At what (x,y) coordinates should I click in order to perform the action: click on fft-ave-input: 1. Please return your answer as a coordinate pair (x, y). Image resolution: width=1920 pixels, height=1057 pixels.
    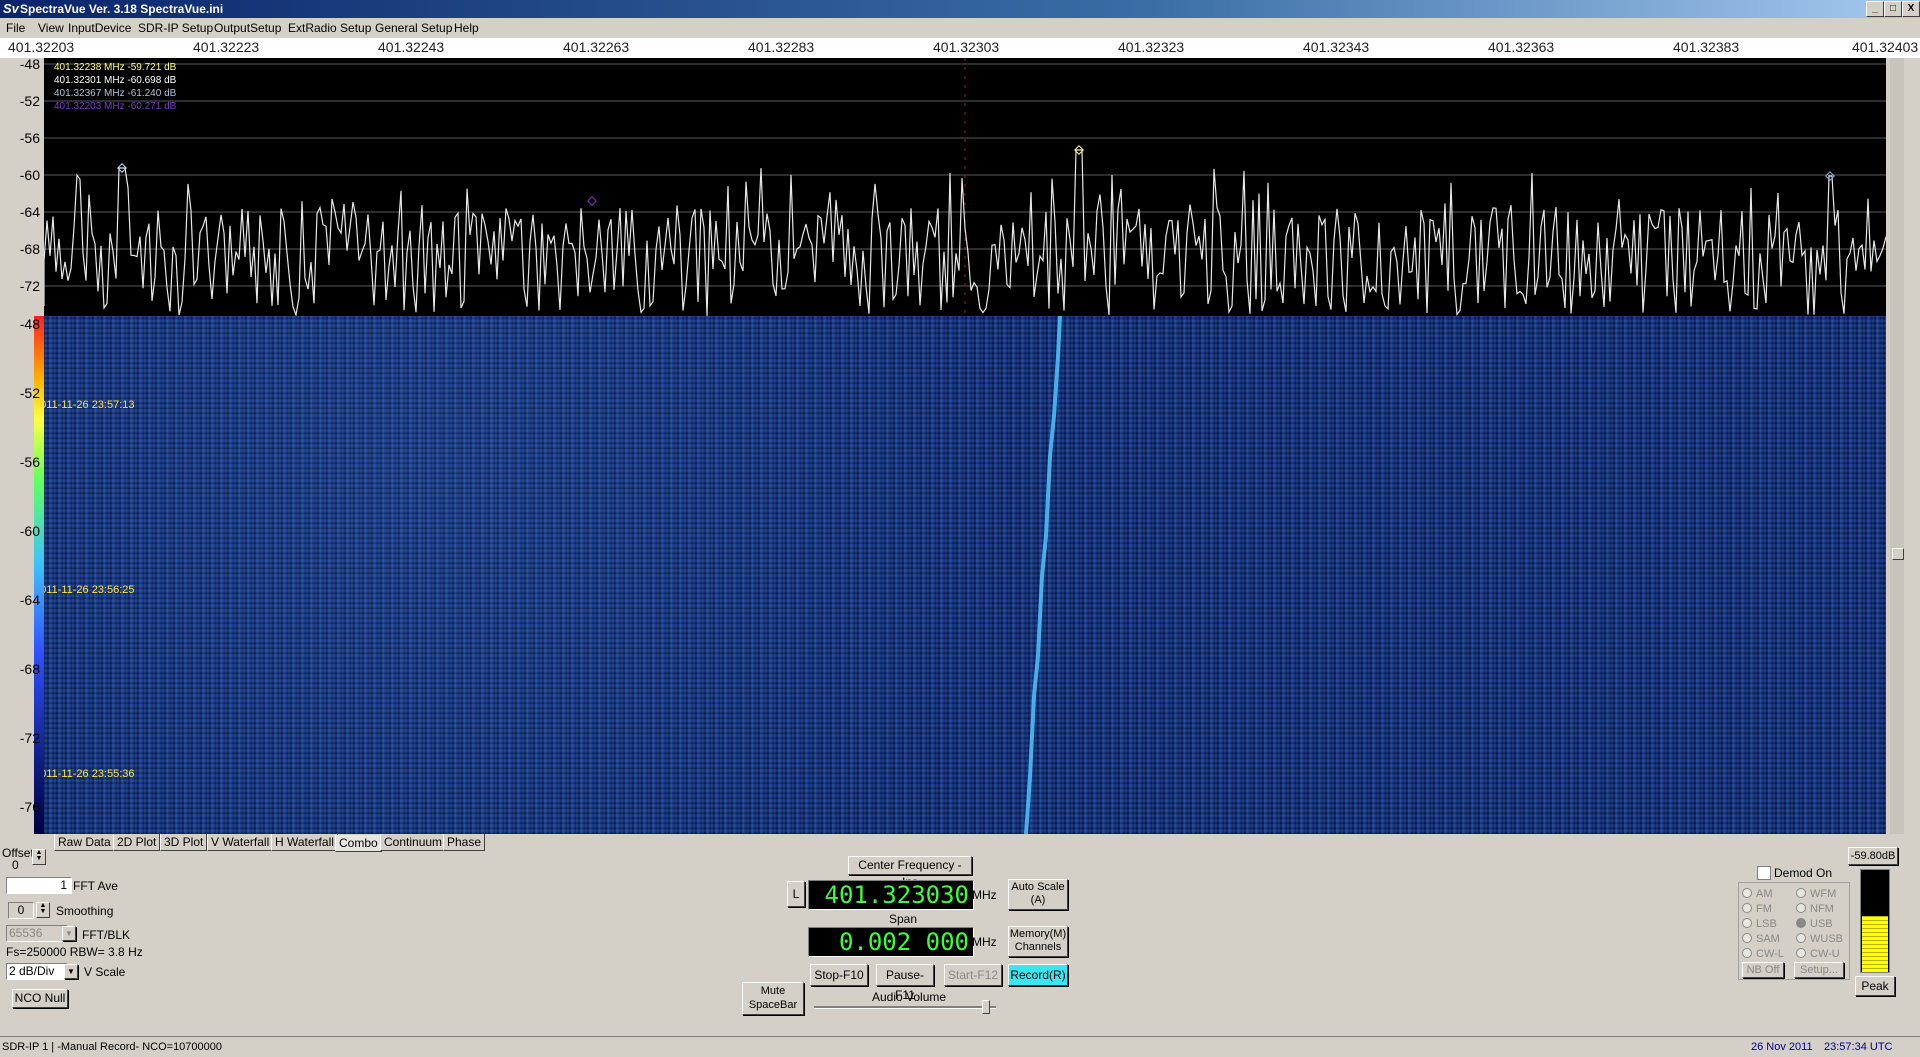
    Looking at the image, I should click on (39, 885).